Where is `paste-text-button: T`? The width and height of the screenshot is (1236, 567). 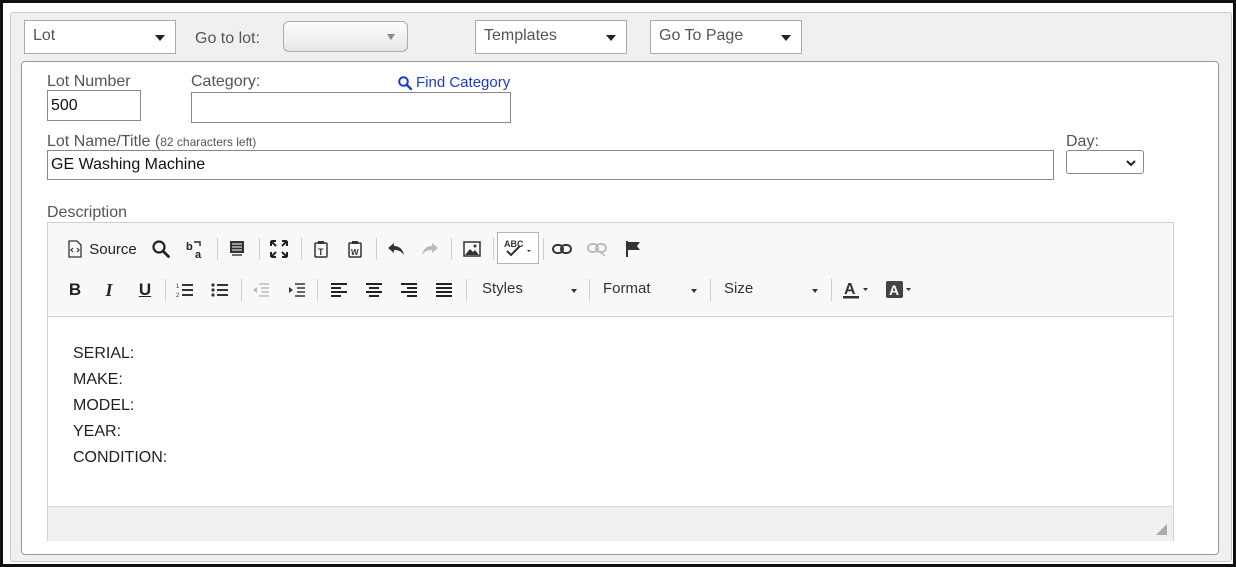
paste-text-button: T is located at coordinates (321, 249).